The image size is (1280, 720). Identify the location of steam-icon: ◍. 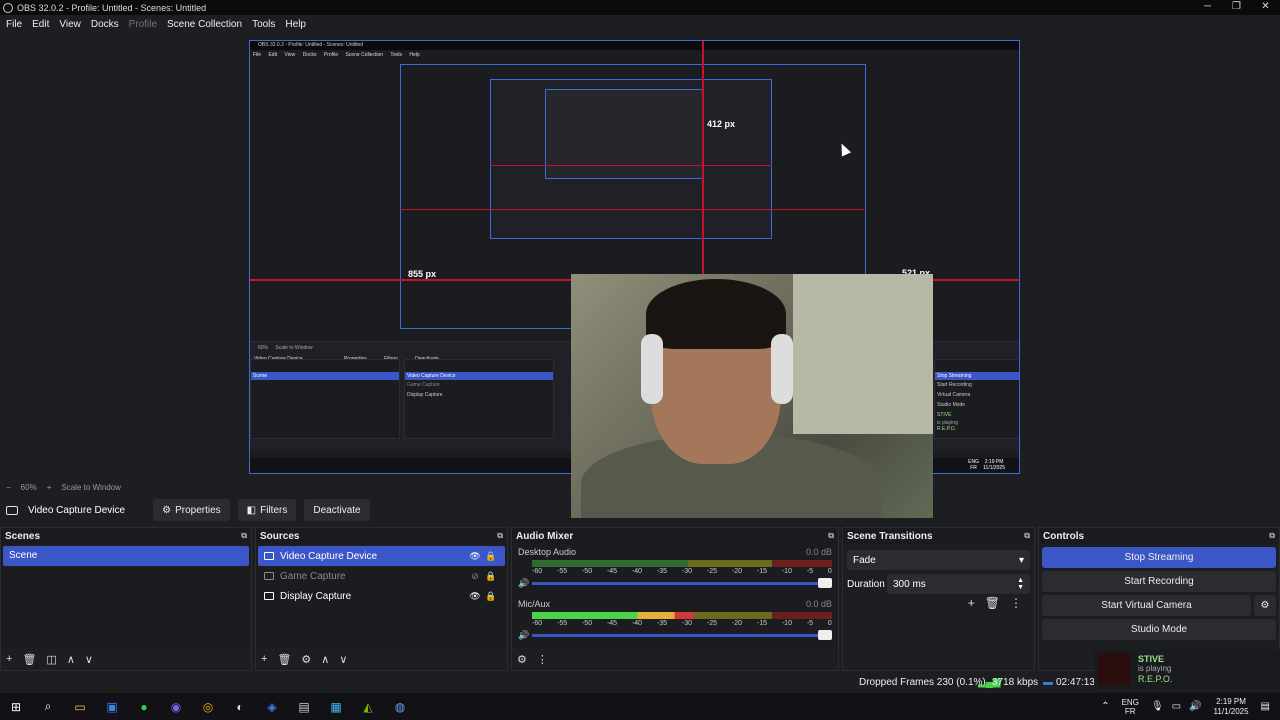
(400, 707).